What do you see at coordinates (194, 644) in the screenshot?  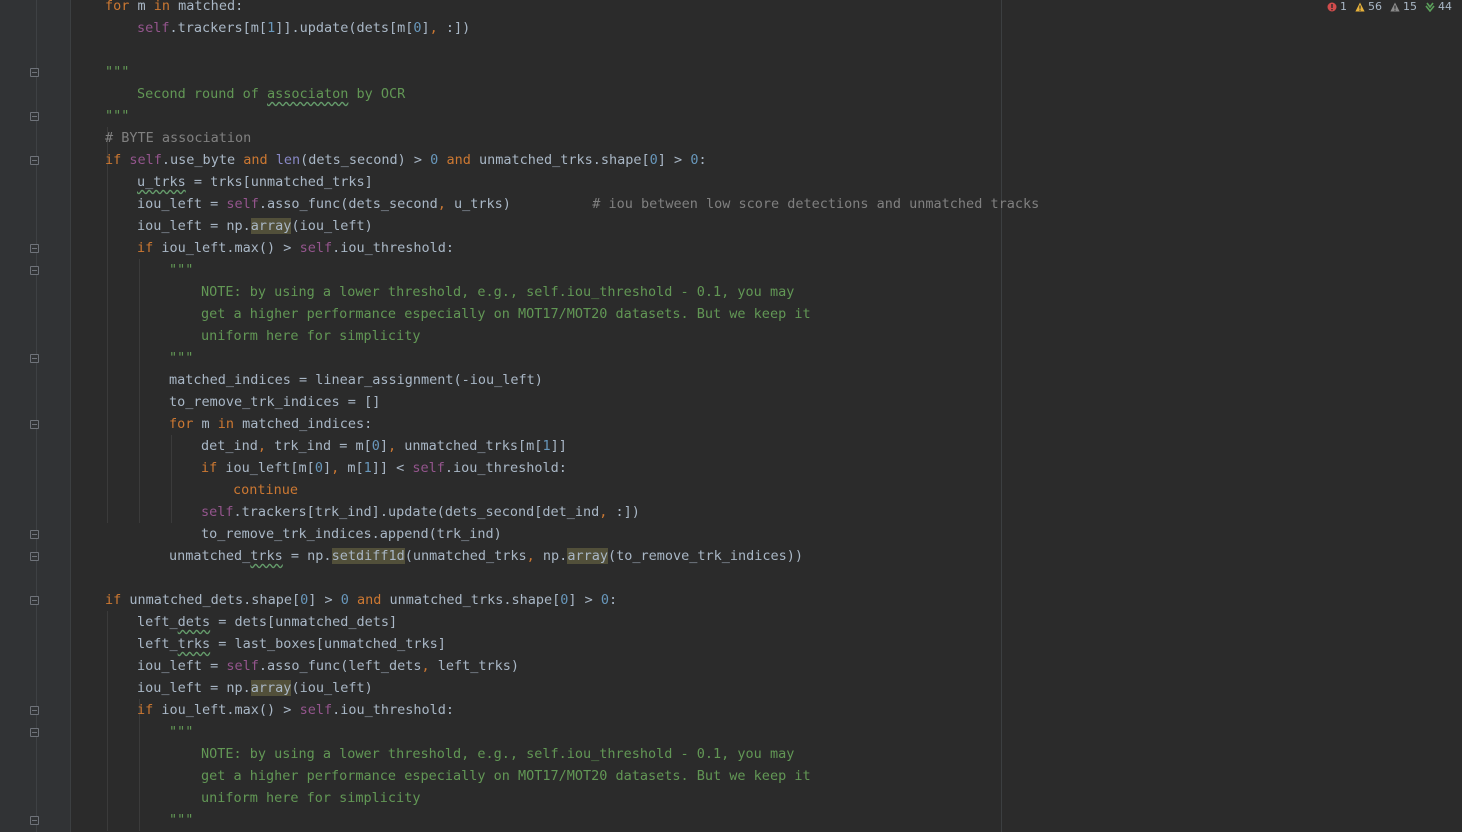 I see `code-token: trks` at bounding box center [194, 644].